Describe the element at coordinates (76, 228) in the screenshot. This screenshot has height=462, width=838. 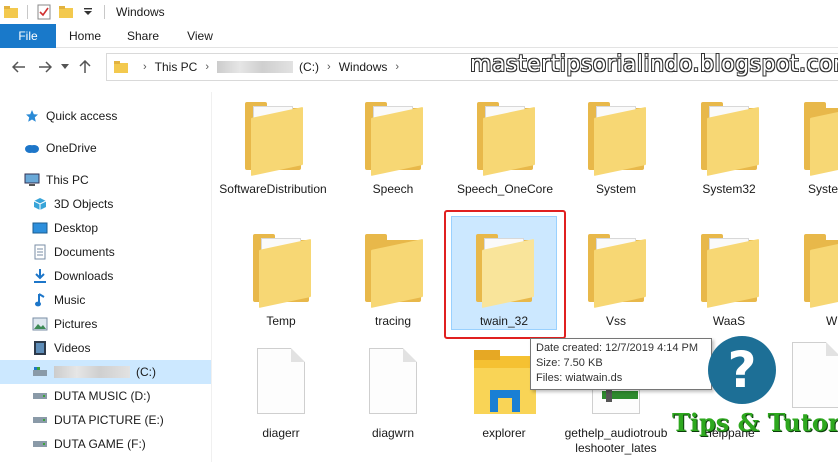
I see `sidebar-item-label: Desktop` at that location.